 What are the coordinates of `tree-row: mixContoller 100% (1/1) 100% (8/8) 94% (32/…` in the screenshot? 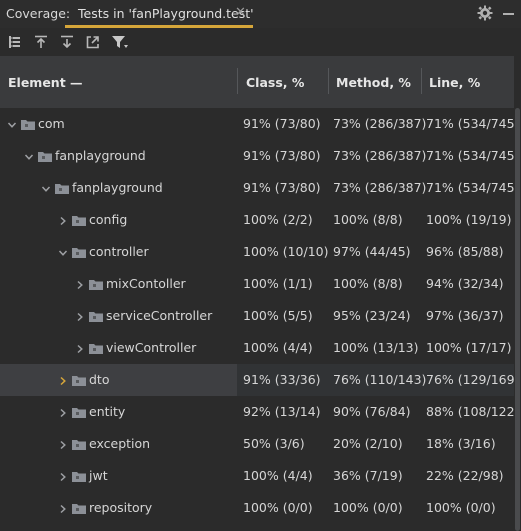 It's located at (257, 284).